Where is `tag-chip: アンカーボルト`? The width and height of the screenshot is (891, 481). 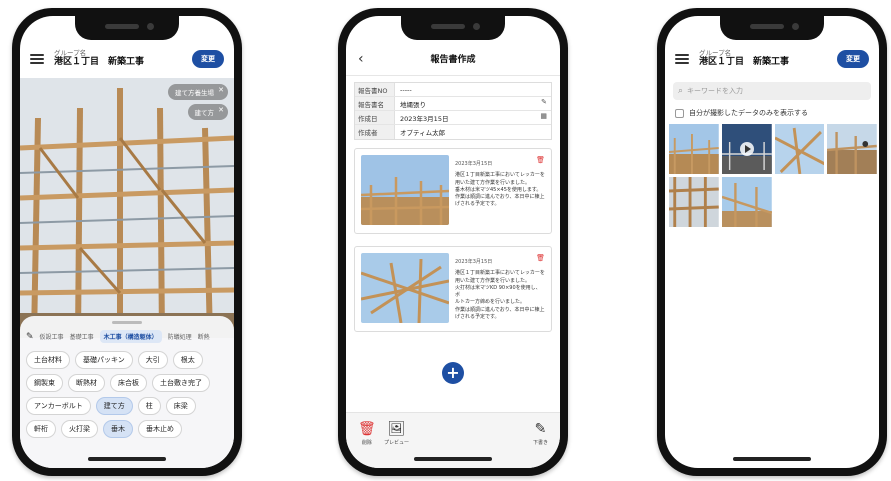
tag-chip: アンカーボルト is located at coordinates (58, 406).